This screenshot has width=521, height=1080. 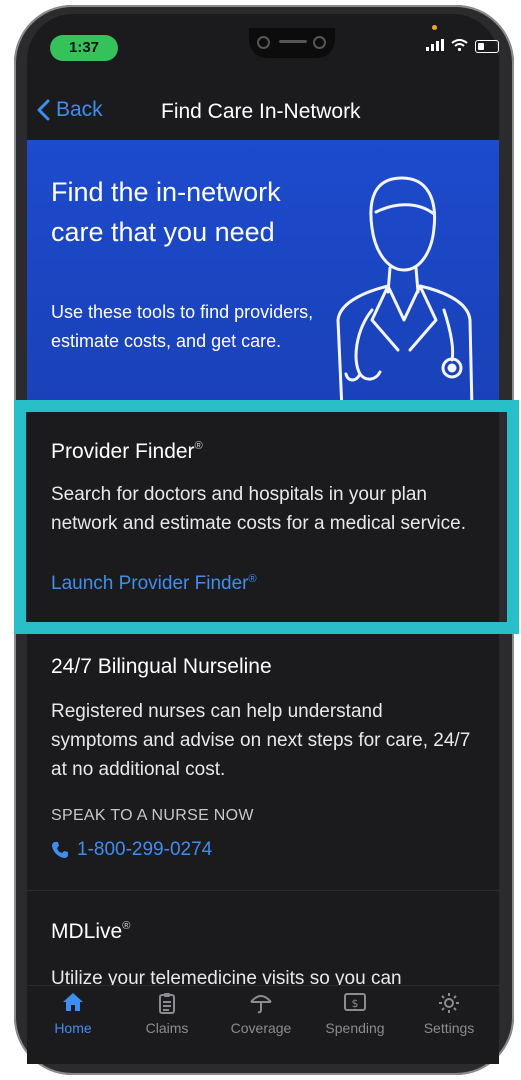 I want to click on status-time: 1:37, so click(x=84, y=48).